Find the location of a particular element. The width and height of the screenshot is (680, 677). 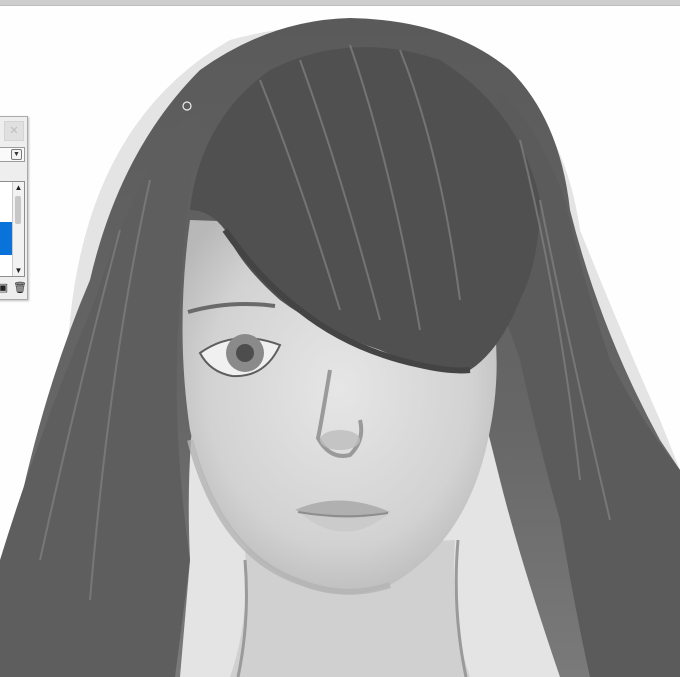

blend-mode-dropdown: ▼ is located at coordinates (12, 154).